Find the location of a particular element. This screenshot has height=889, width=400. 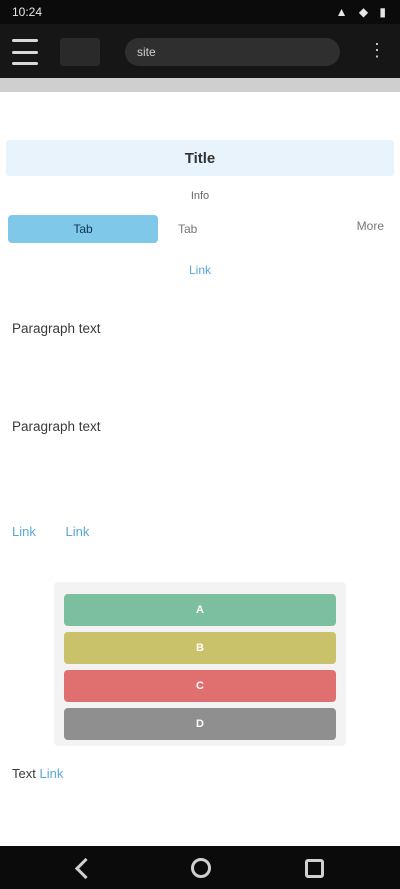

footer-text: Text Link is located at coordinates (198, 774).